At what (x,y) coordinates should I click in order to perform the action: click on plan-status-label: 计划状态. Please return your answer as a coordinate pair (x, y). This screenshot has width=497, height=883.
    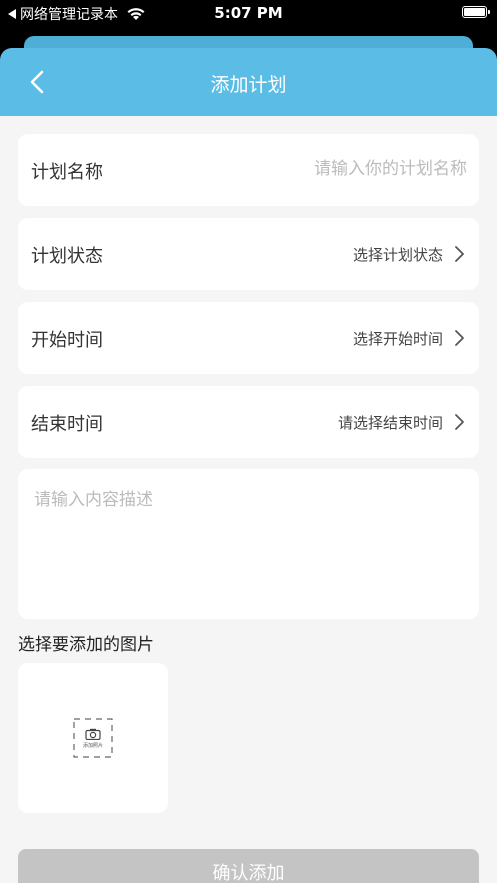
    Looking at the image, I should click on (67, 256).